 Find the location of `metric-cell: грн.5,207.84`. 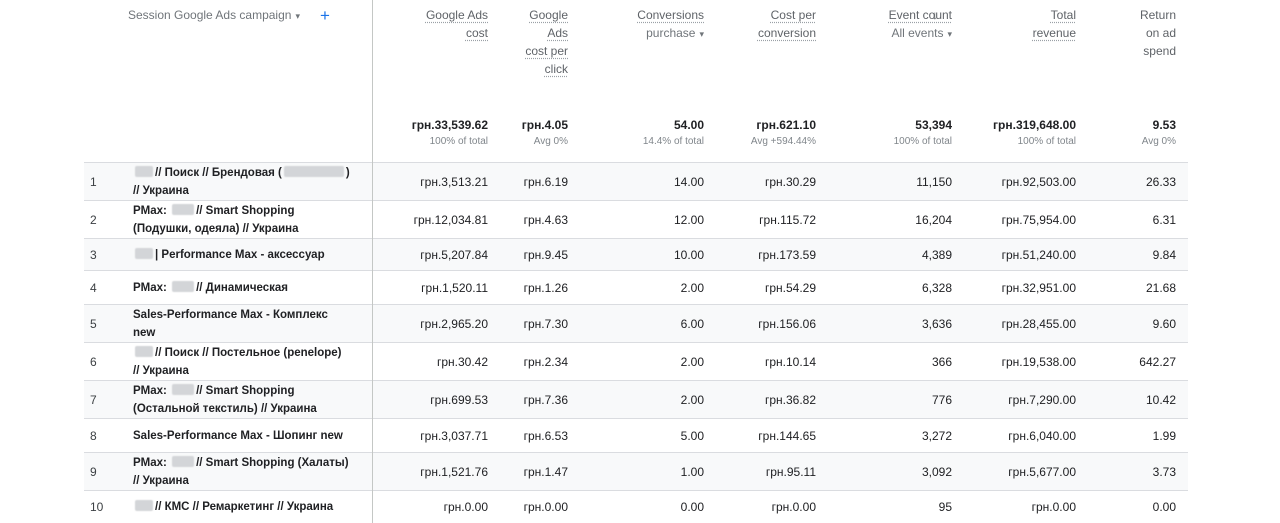

metric-cell: грн.5,207.84 is located at coordinates (436, 254).